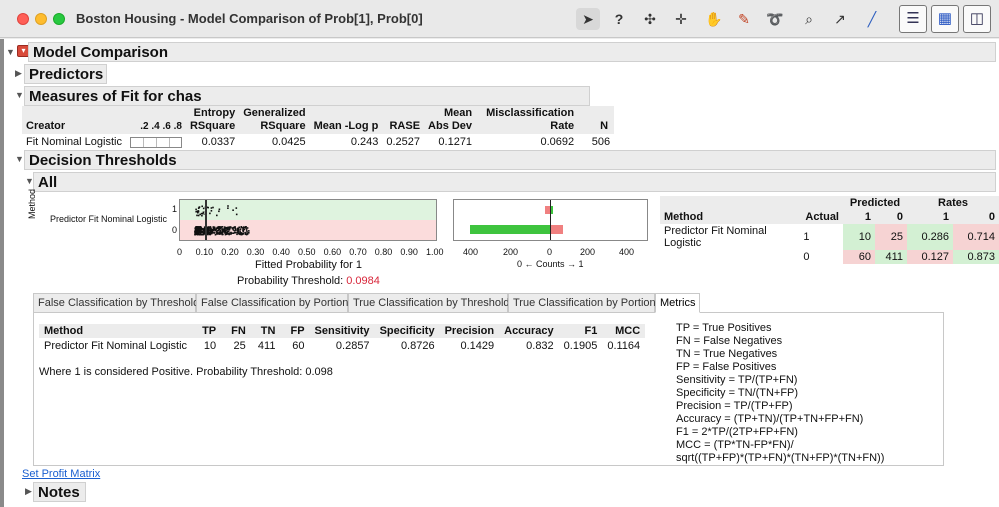 The height and width of the screenshot is (507, 999). What do you see at coordinates (364, 142) in the screenshot?
I see `cell-mean-log-p: 0.243` at bounding box center [364, 142].